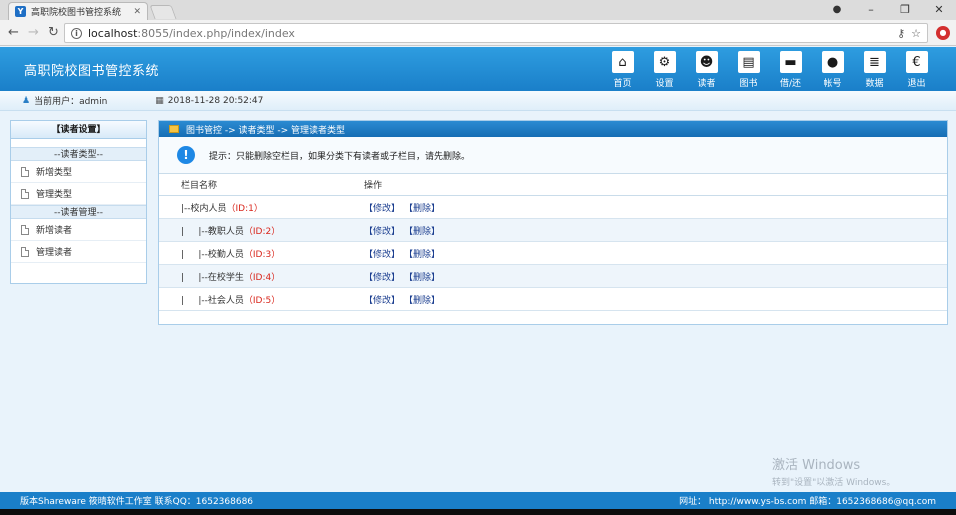 Image resolution: width=956 pixels, height=515 pixels. I want to click on info-icon: !, so click(186, 155).